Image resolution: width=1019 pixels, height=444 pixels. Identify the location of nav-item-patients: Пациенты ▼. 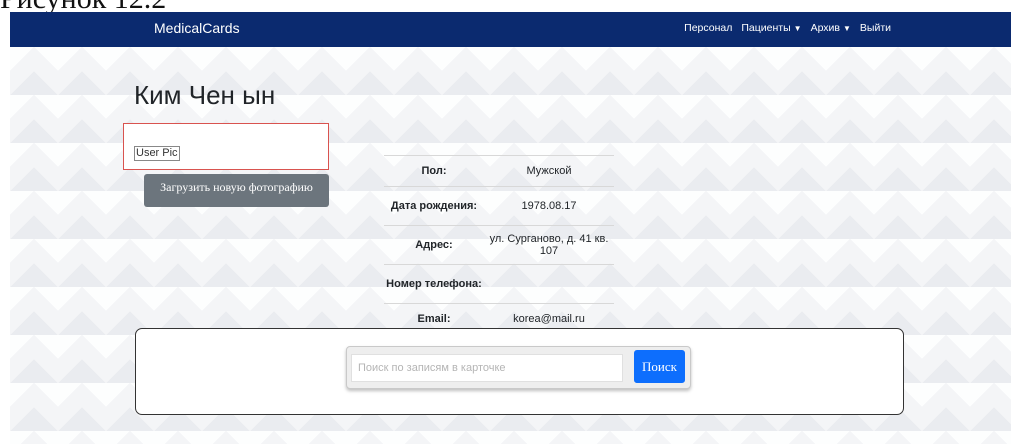
(771, 28).